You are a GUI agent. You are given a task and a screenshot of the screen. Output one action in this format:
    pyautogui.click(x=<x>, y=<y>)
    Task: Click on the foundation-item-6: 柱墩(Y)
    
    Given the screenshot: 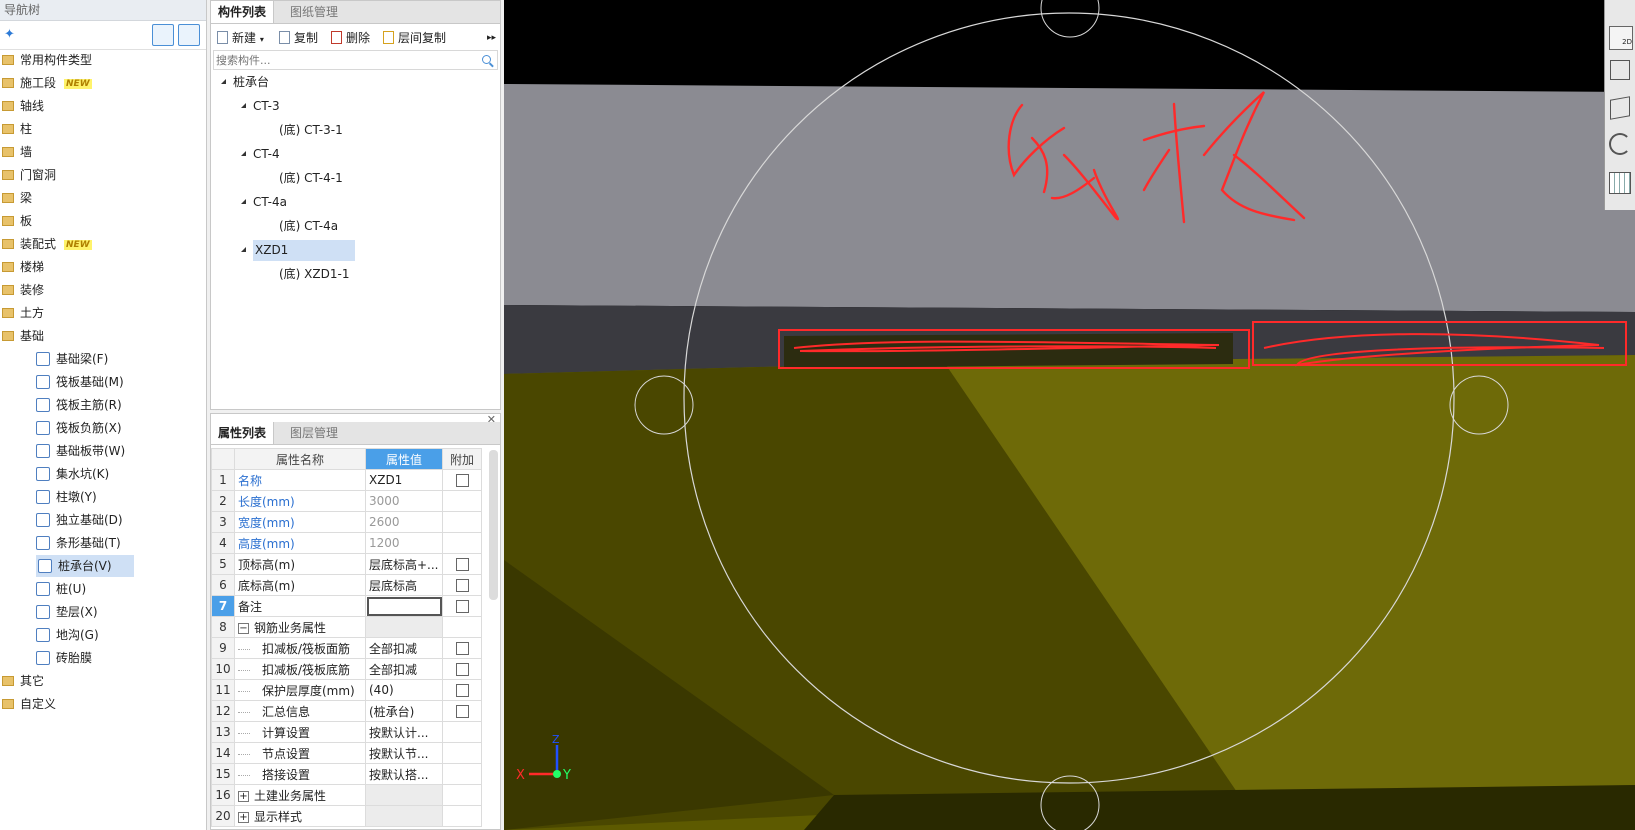 What is the action you would take?
    pyautogui.click(x=66, y=497)
    